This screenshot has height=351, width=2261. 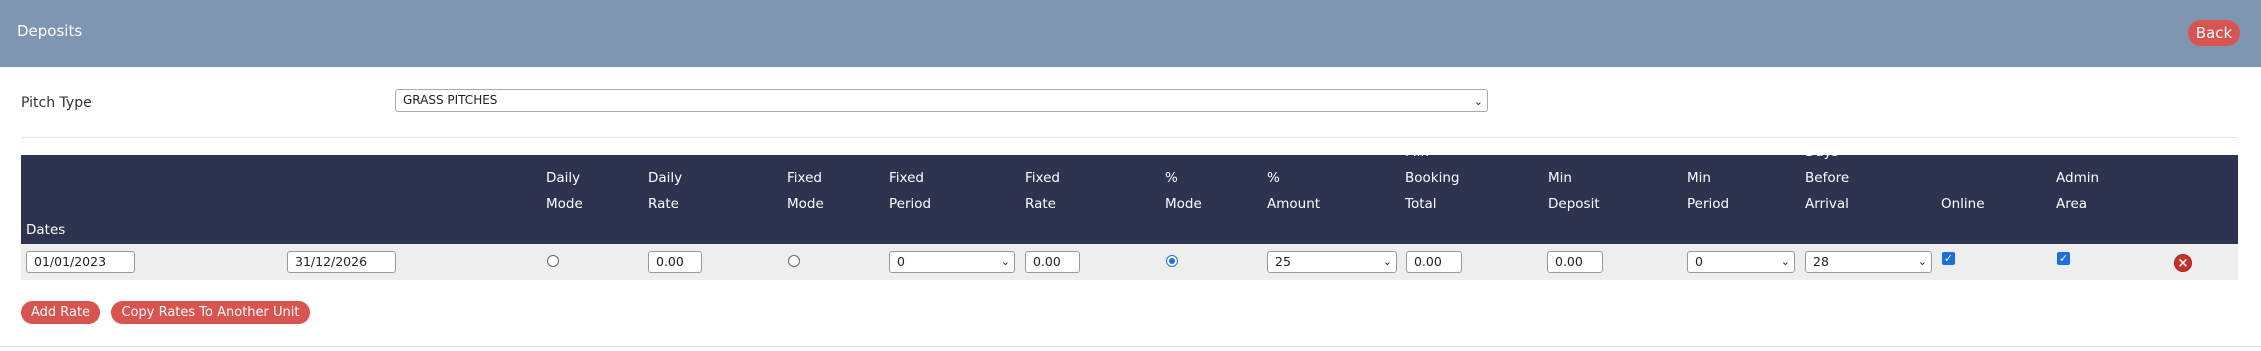 I want to click on col-pct-mode: % Mode, so click(x=1183, y=191).